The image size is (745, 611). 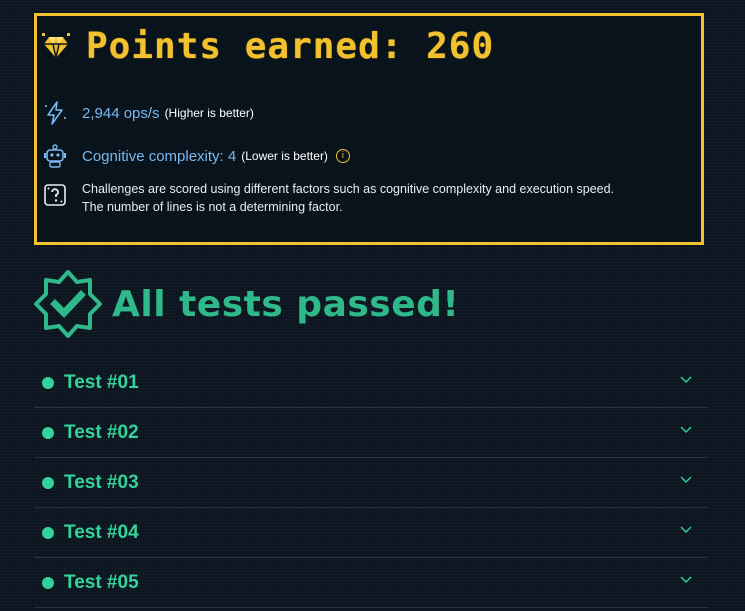 I want to click on complexity-hint: (Lower is better), so click(x=284, y=156).